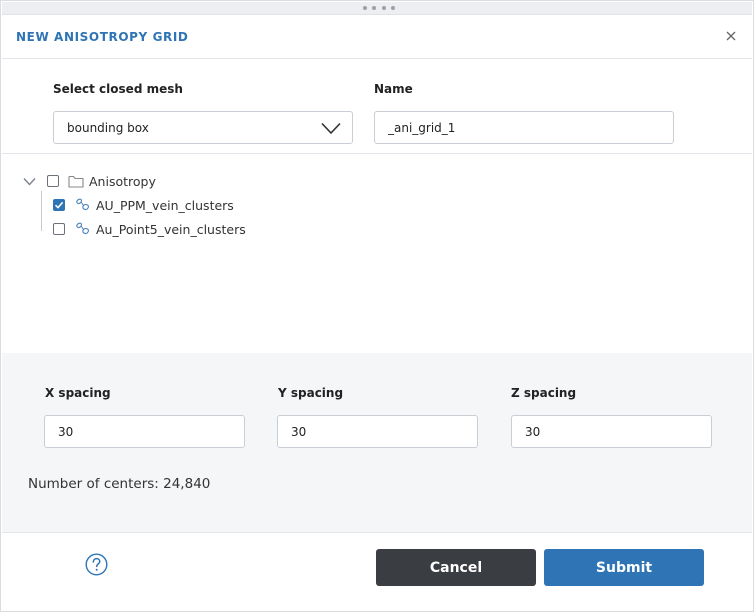  What do you see at coordinates (78, 393) in the screenshot?
I see `x-spacing-label: X spacing` at bounding box center [78, 393].